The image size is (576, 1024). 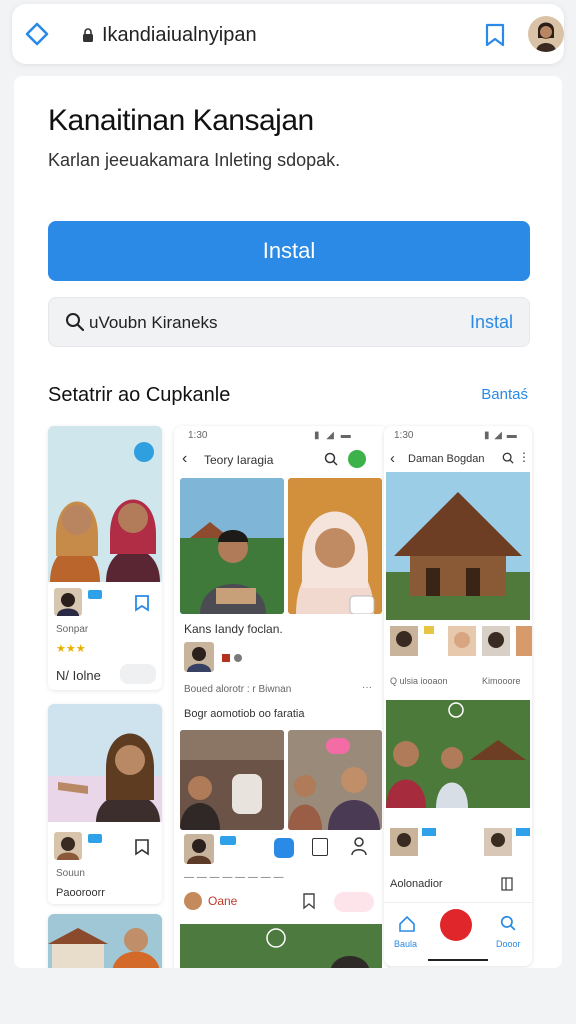 I want to click on nav-profile-label: Dooor, so click(x=508, y=944).